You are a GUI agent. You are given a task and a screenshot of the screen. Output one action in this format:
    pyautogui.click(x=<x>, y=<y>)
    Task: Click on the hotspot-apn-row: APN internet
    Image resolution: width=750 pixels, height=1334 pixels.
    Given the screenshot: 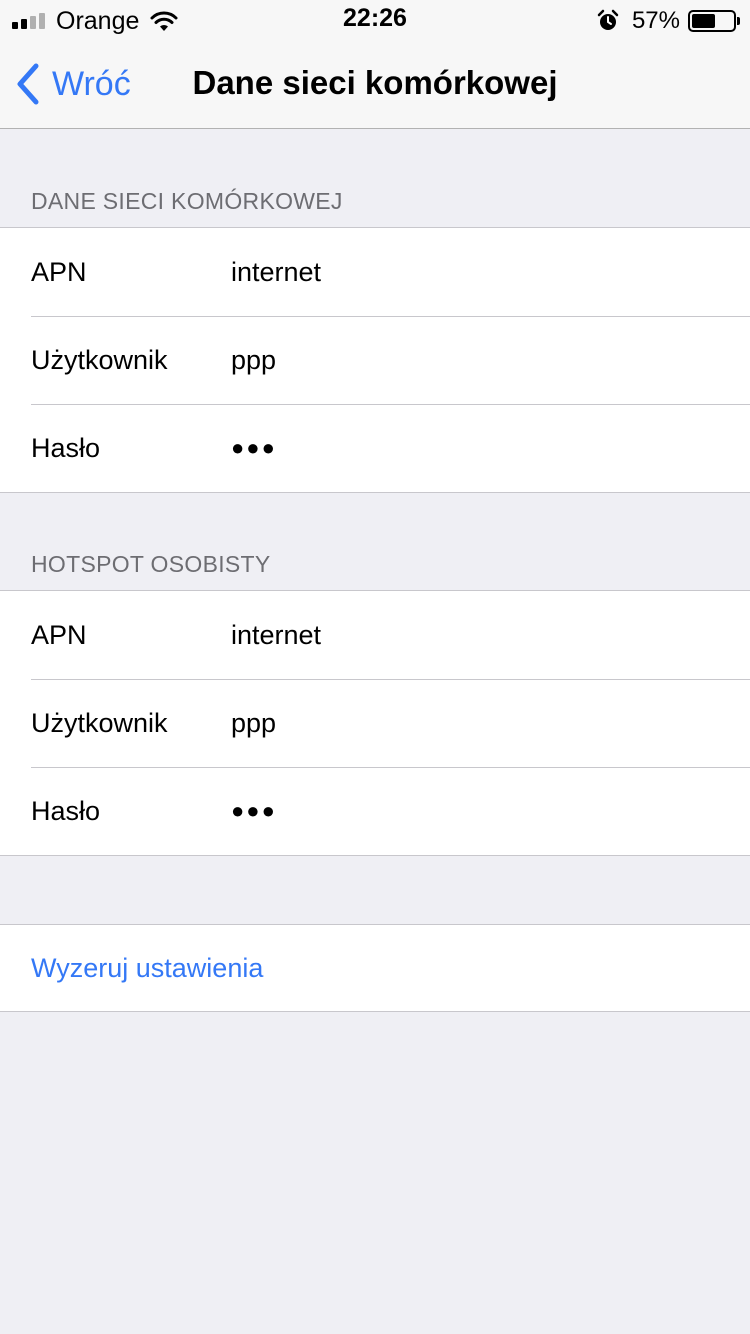 What is the action you would take?
    pyautogui.click(x=375, y=635)
    